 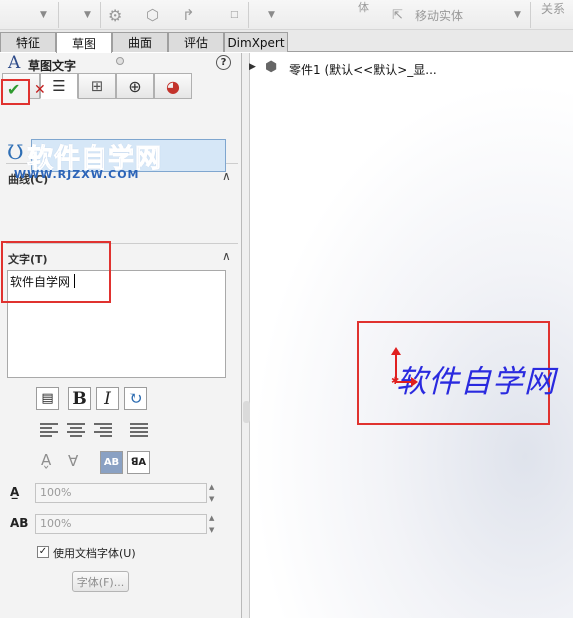 I want to click on align-center-icon, so click(x=76, y=431).